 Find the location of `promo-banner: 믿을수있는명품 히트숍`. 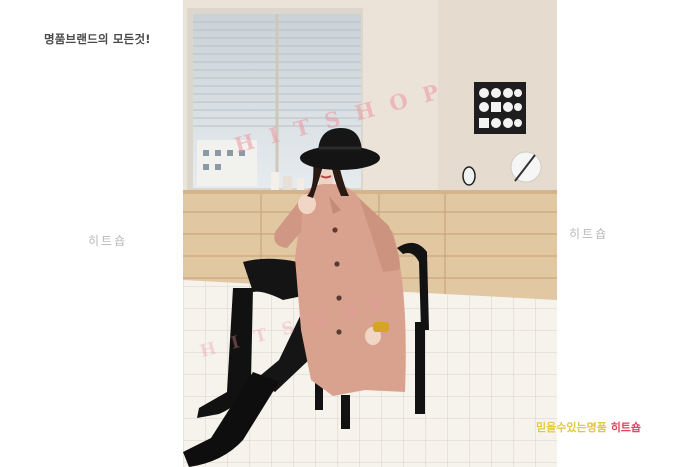

promo-banner: 믿을수있는명품 히트숍 is located at coordinates (588, 427).